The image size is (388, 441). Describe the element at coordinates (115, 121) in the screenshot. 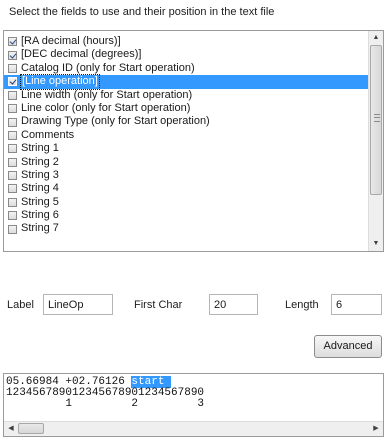

I see `field-label: Drawing Type (only for Start operation)` at that location.